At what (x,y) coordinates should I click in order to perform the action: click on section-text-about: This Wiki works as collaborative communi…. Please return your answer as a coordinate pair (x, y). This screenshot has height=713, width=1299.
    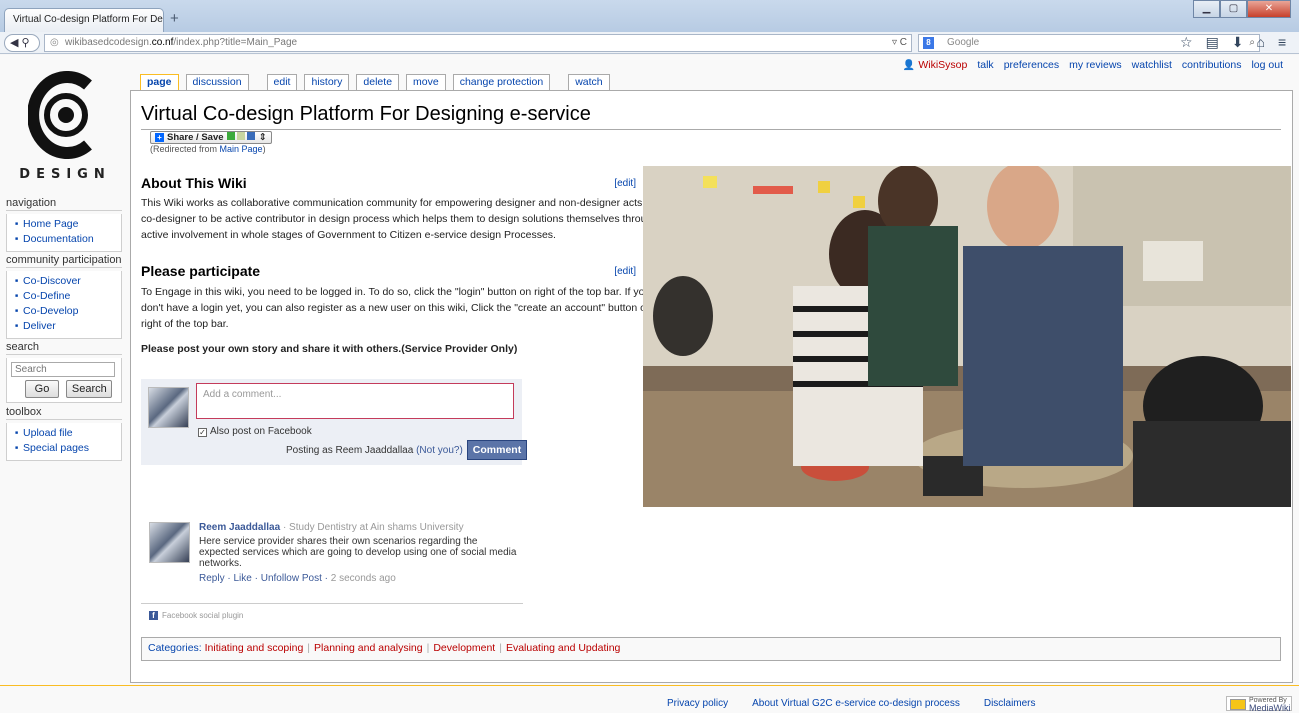
    Looking at the image, I should click on (400, 219).